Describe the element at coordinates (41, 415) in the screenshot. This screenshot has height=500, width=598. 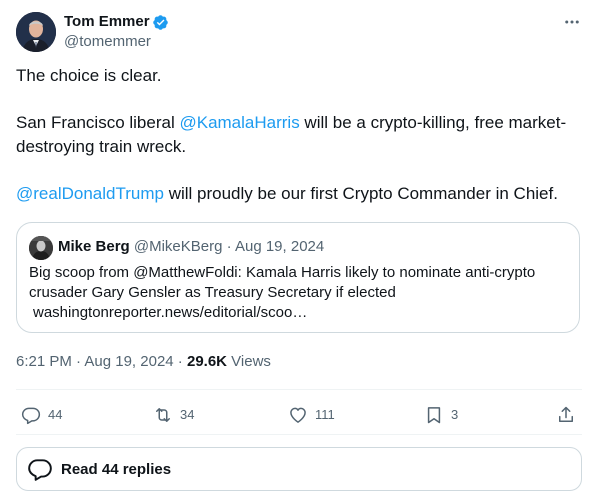
I see `reply-button: 44` at that location.